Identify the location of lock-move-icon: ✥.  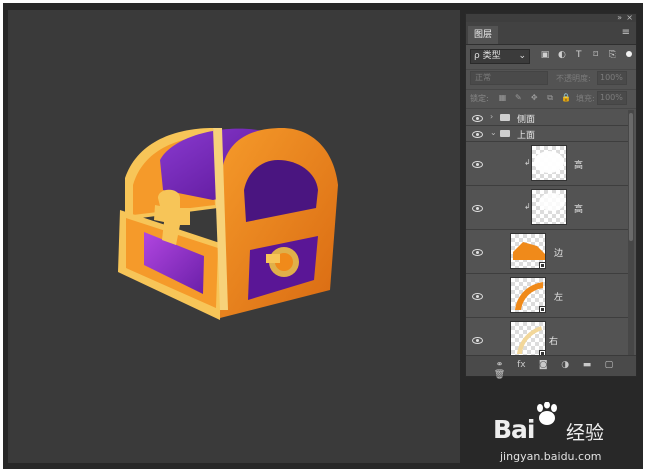
(534, 97).